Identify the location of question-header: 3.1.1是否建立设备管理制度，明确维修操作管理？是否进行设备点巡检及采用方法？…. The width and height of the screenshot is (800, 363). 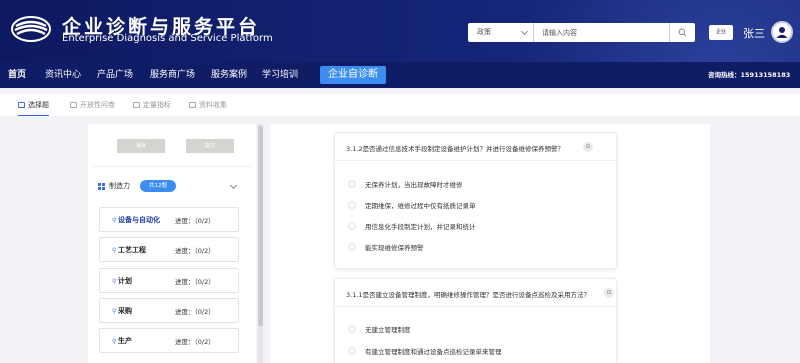
(475, 293).